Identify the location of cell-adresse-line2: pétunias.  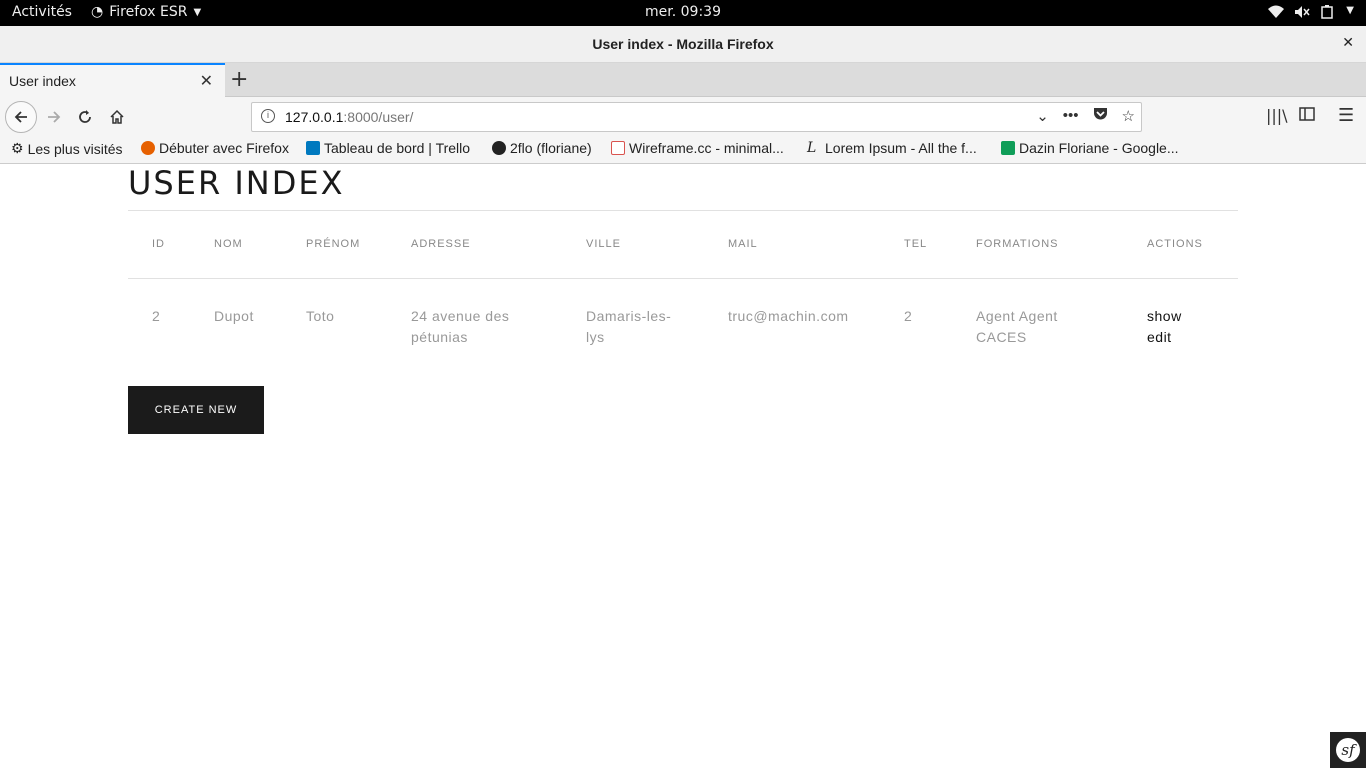
(439, 337).